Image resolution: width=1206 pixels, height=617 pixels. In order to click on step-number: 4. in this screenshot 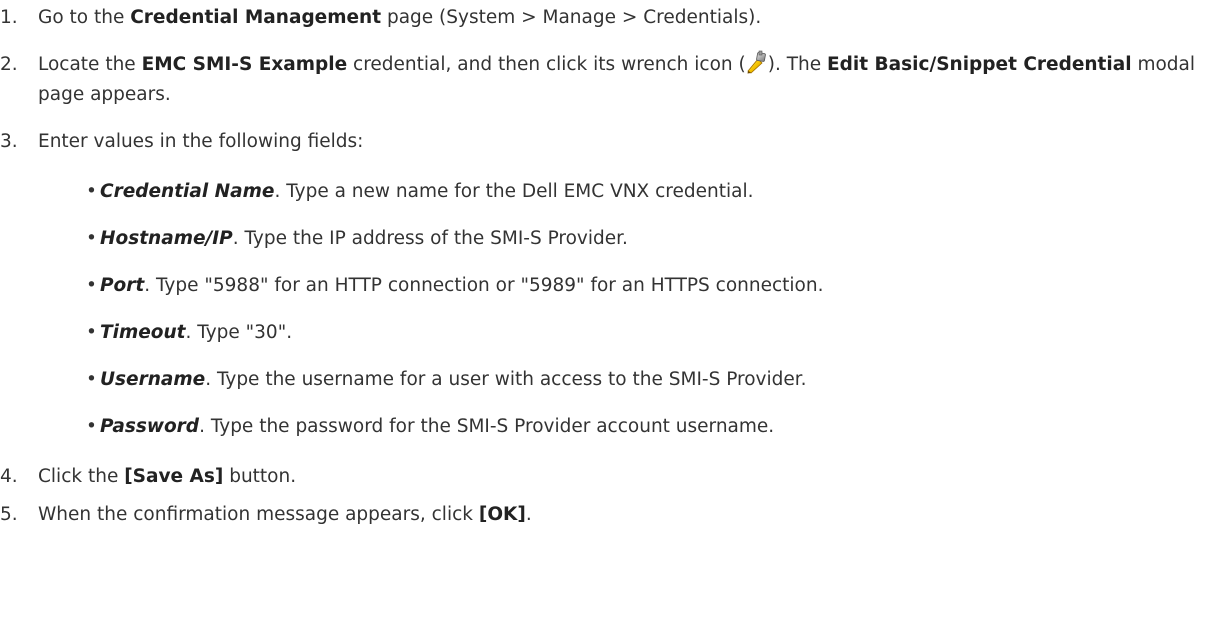, I will do `click(9, 476)`.